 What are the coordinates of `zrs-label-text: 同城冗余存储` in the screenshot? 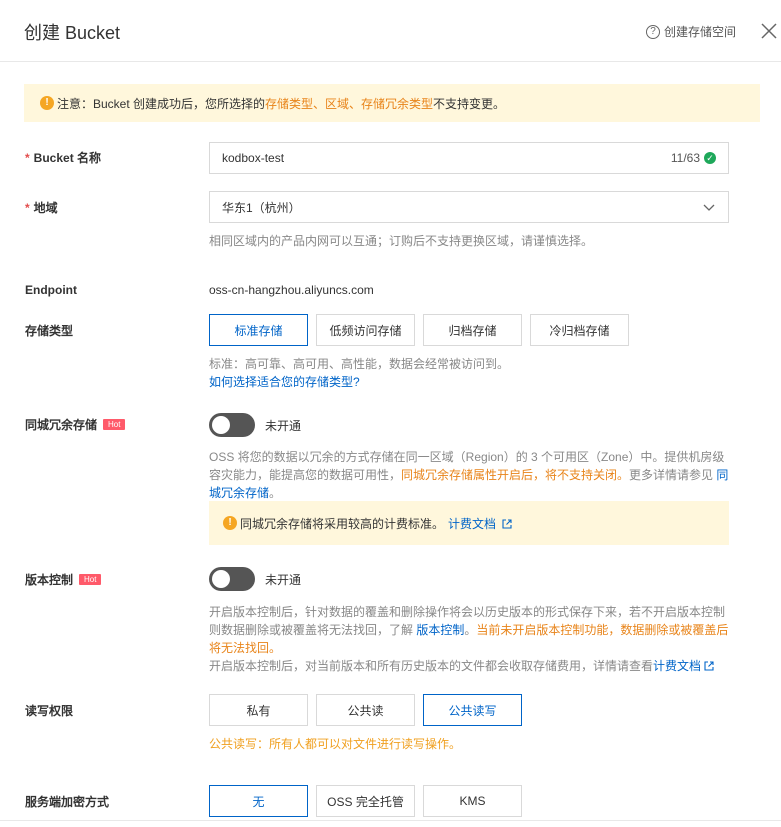 It's located at (61, 425).